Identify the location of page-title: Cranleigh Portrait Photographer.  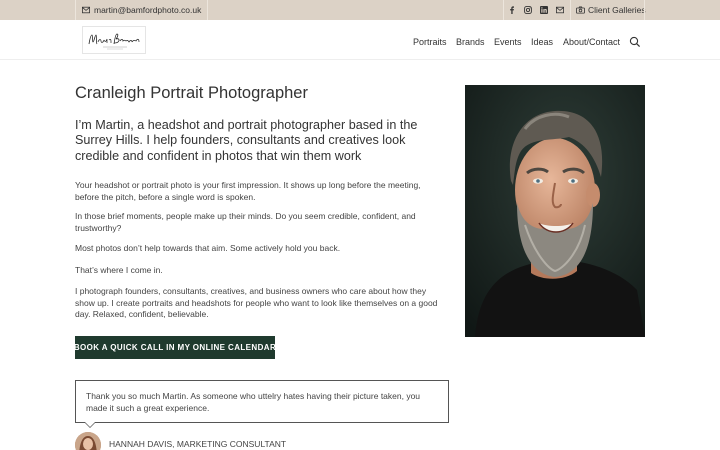
(191, 93).